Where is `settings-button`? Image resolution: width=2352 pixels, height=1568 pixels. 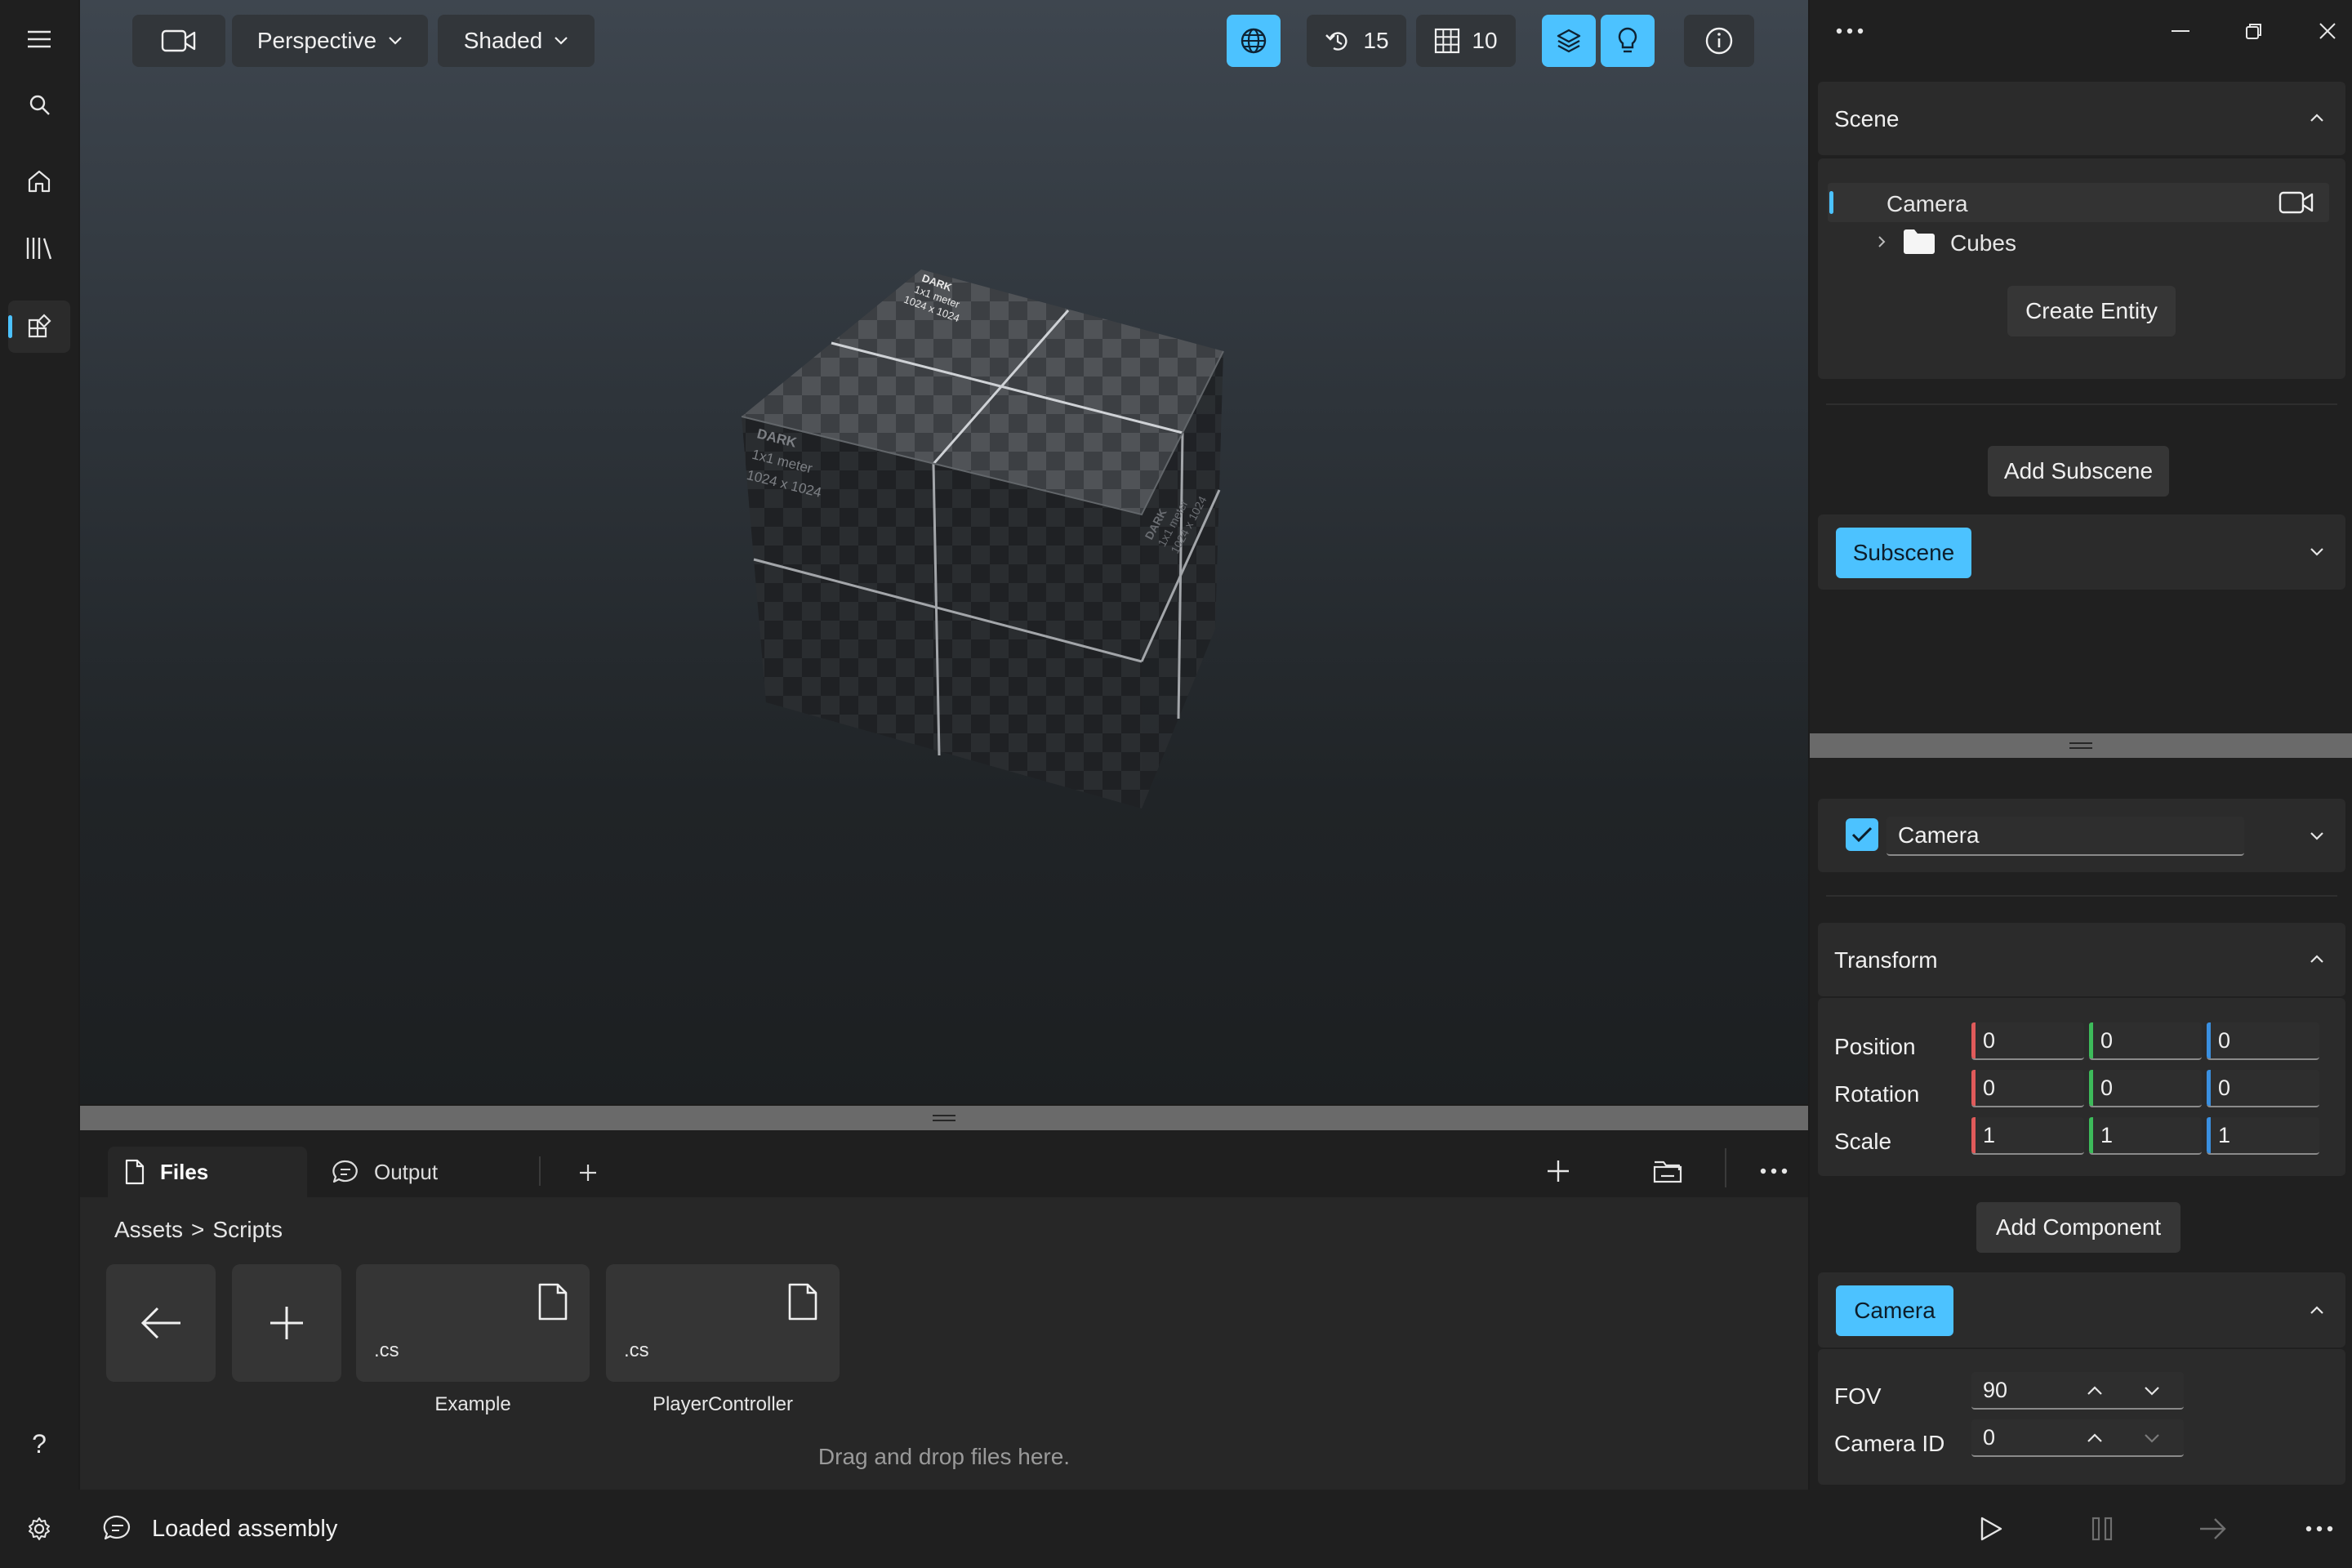 settings-button is located at coordinates (39, 1529).